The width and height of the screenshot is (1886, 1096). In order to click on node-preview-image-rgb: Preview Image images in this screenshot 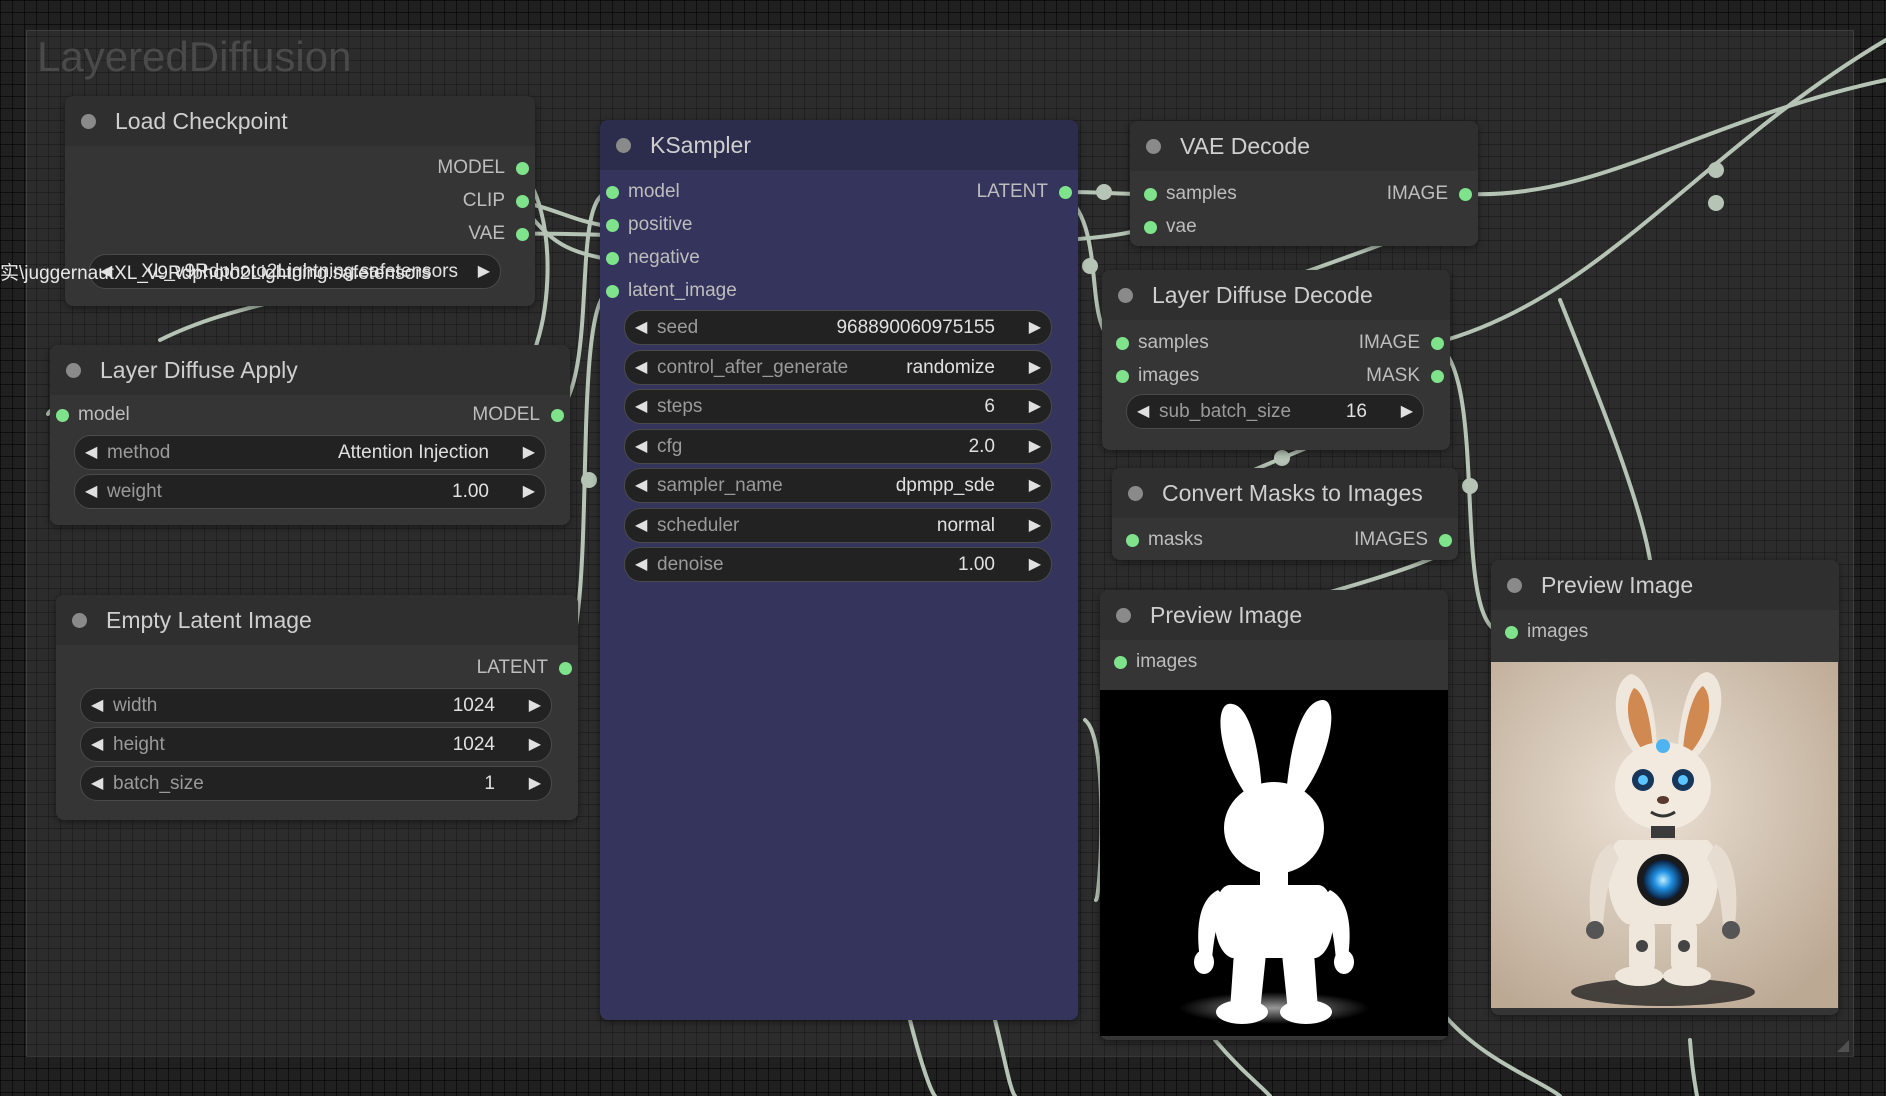, I will do `click(1665, 787)`.